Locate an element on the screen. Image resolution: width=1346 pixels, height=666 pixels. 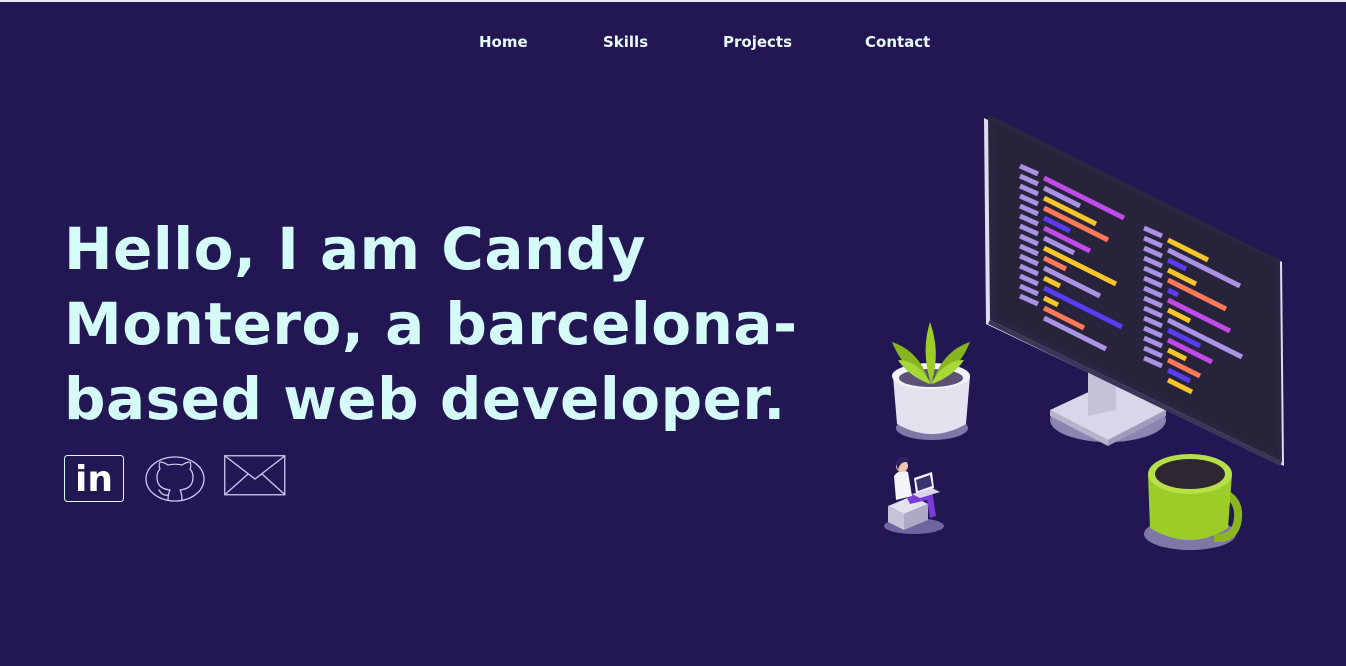
linkedin-icon-text: in is located at coordinates (94, 479).